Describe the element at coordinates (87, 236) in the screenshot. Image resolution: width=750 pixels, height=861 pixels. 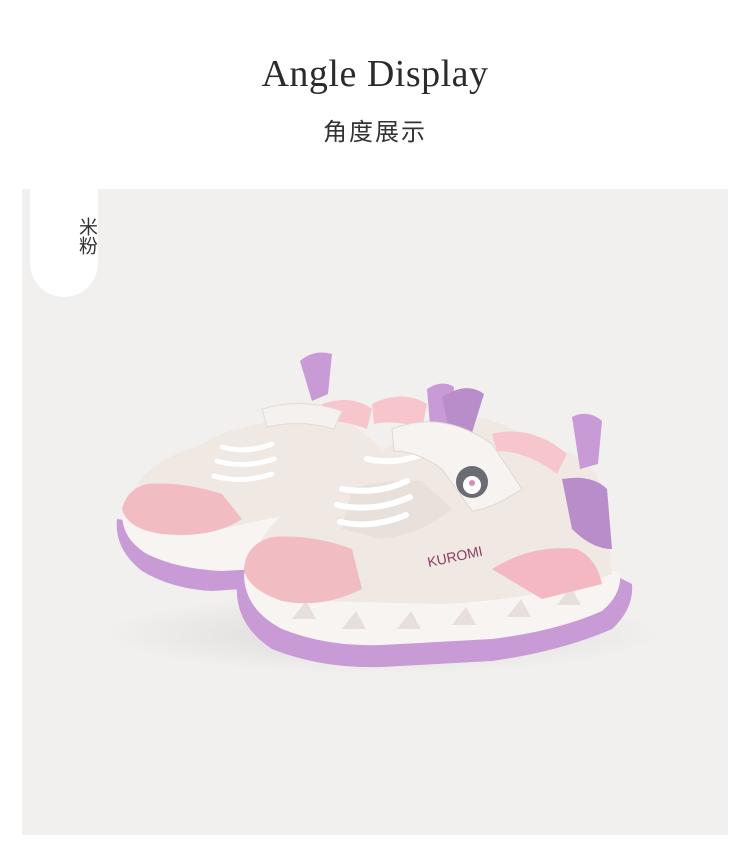
I see `color-variant-label: 米粉` at that location.